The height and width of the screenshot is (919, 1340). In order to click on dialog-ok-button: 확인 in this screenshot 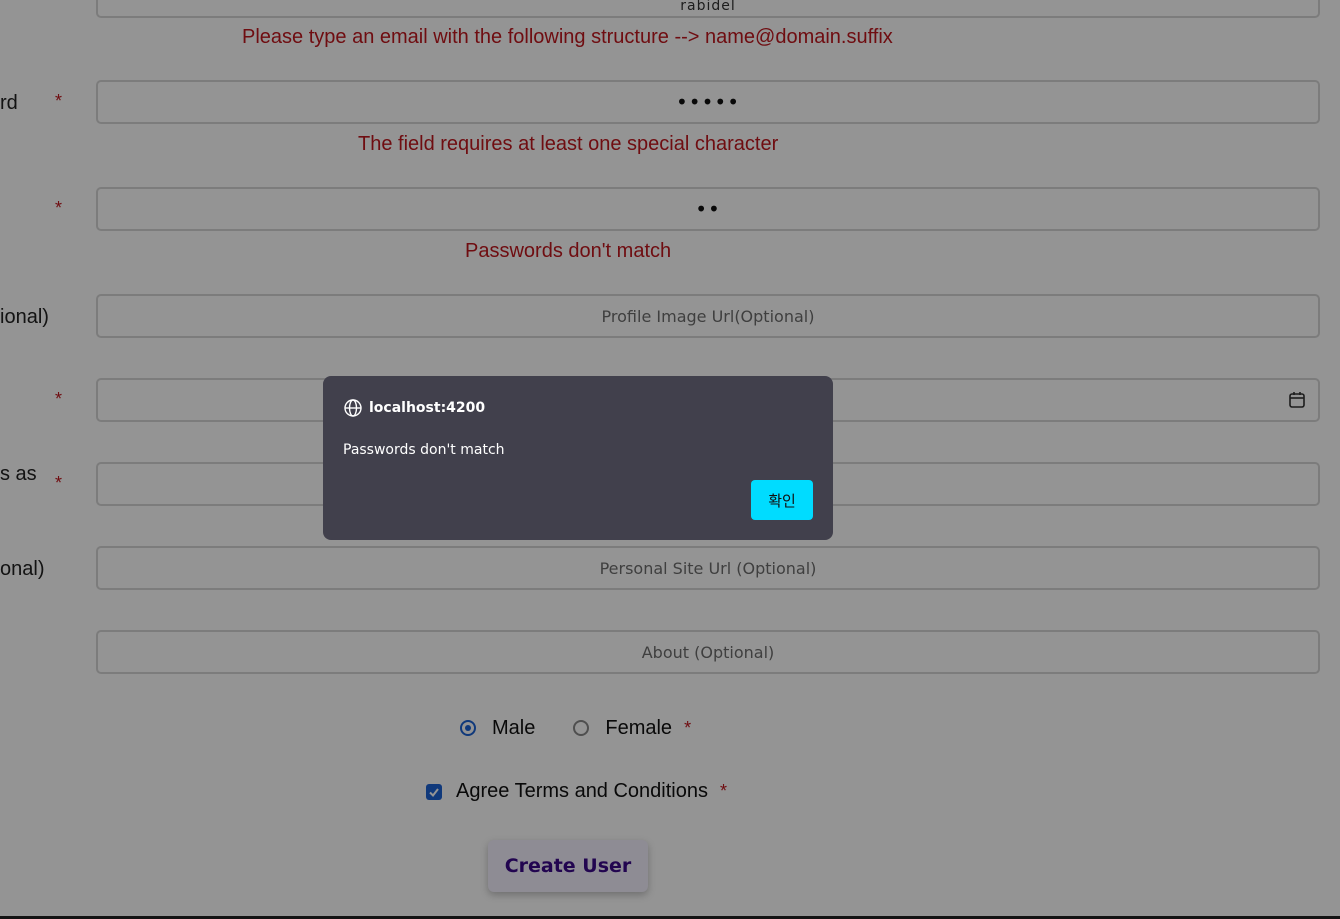, I will do `click(782, 500)`.